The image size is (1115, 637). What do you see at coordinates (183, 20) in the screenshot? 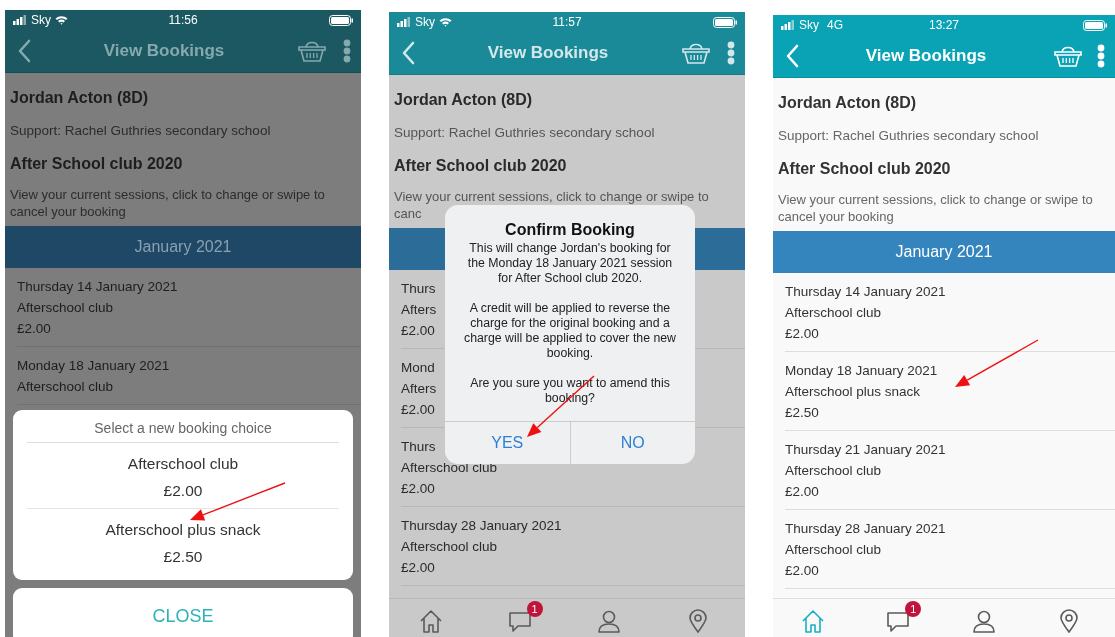
I see `clock-time: 11:56` at bounding box center [183, 20].